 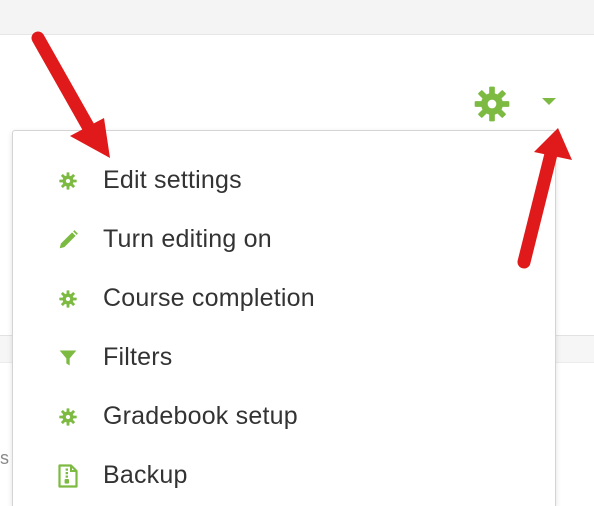 I want to click on menu-item-label: Course completion, so click(x=209, y=298).